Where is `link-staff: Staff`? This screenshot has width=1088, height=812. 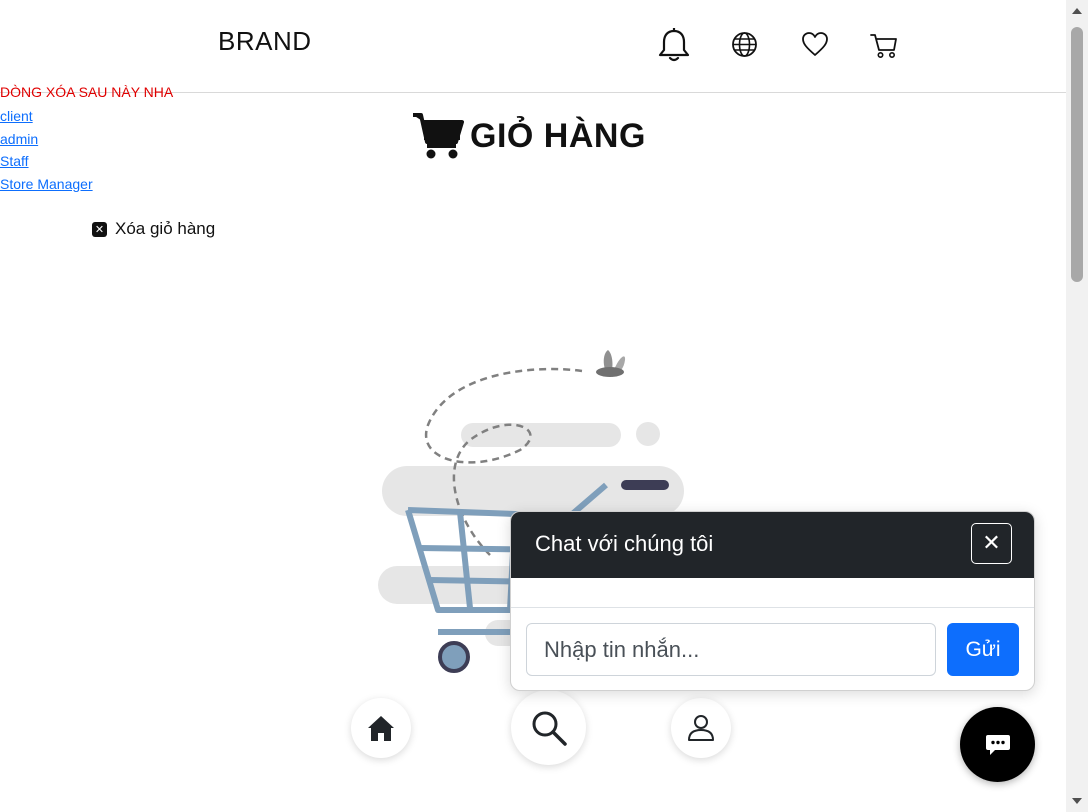 link-staff: Staff is located at coordinates (46, 161).